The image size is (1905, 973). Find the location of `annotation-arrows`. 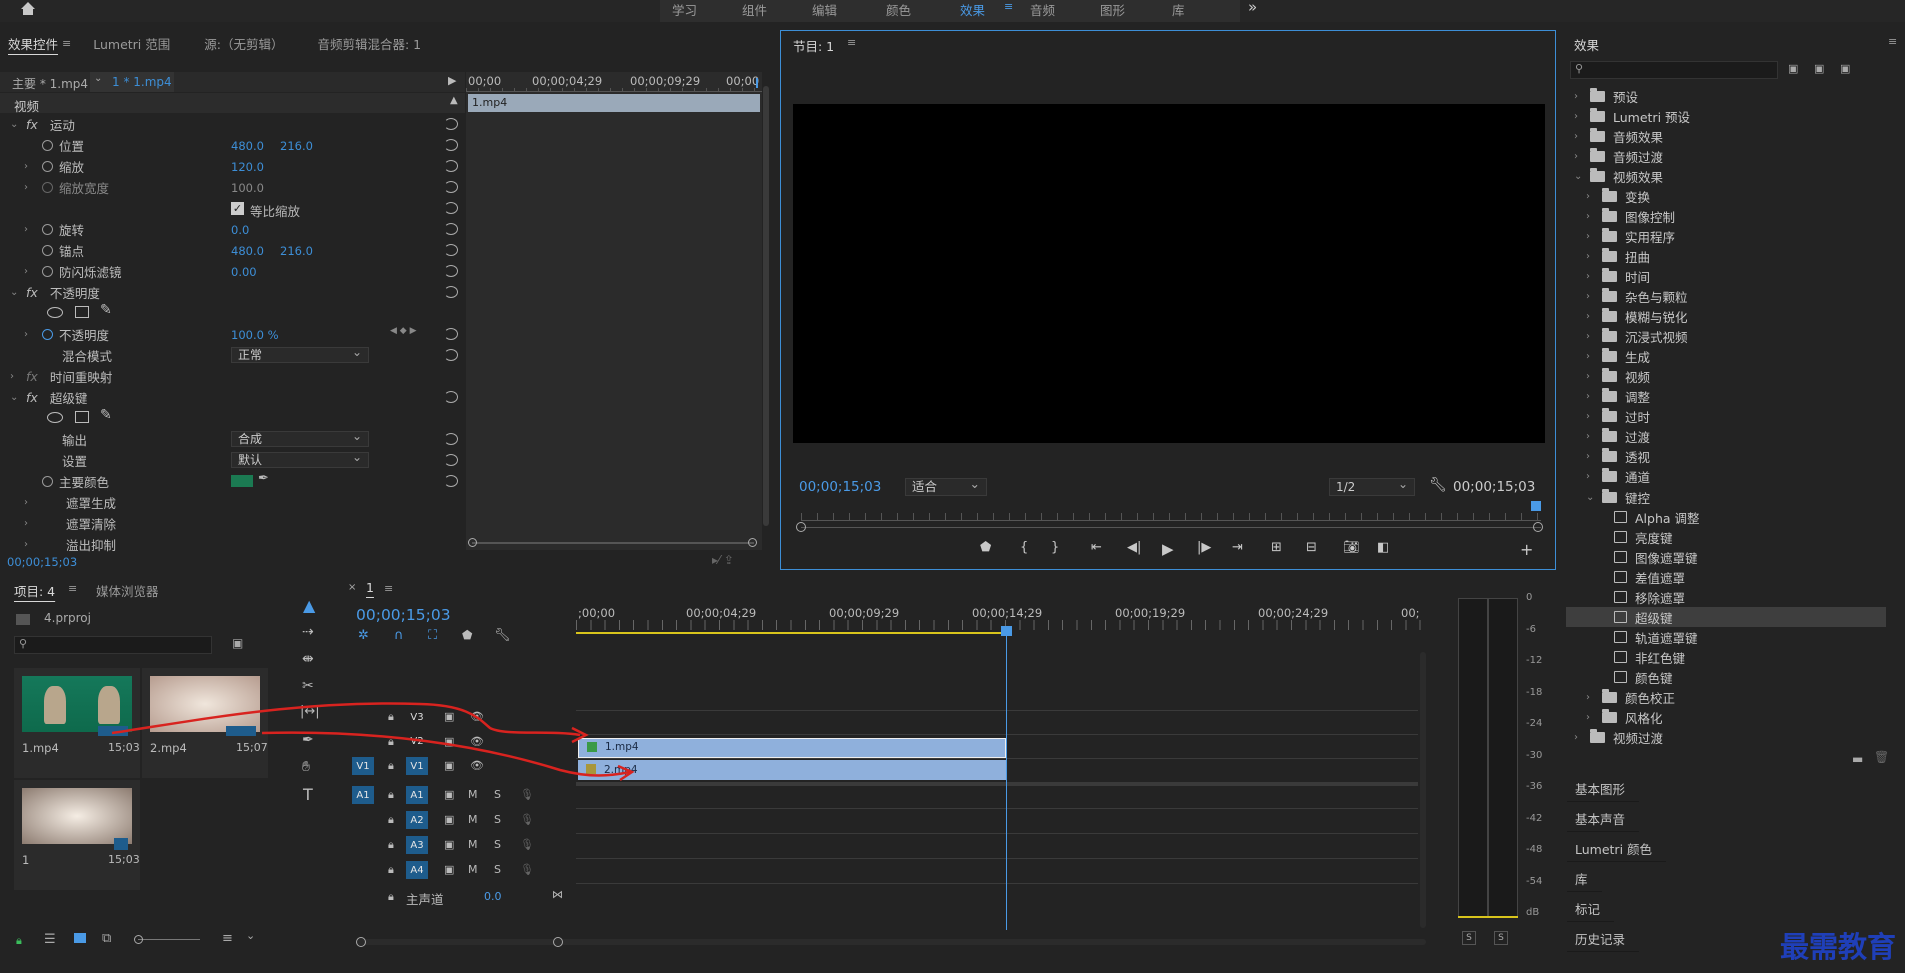

annotation-arrows is located at coordinates (373, 742).